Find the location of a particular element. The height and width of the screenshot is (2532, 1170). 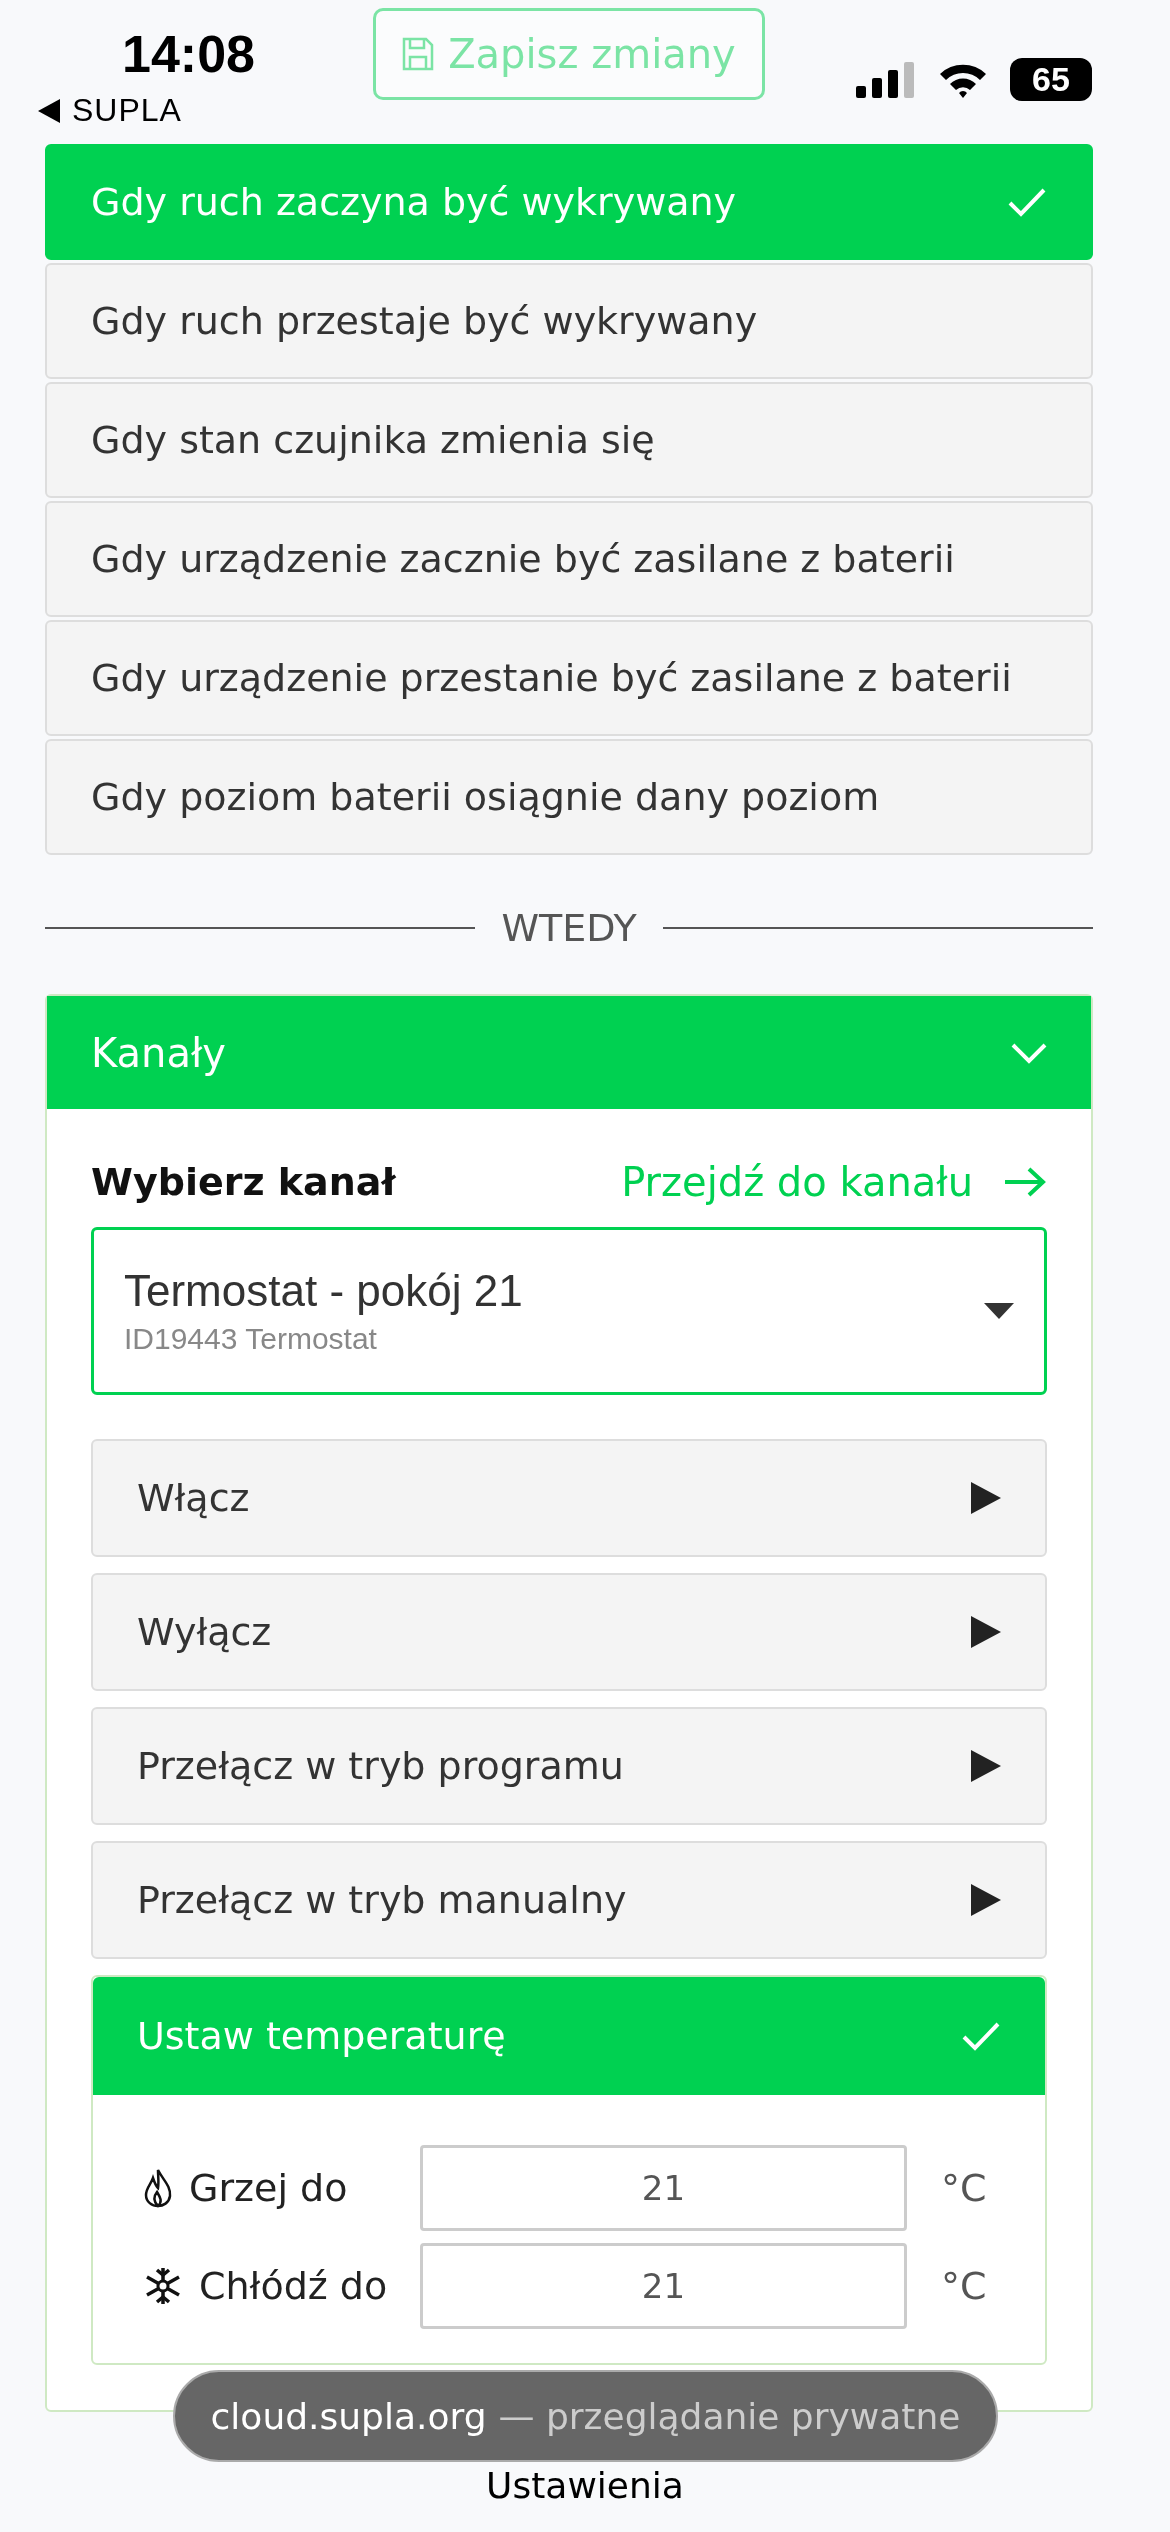

channel-select: Termostat - pokój 21 ID19443 Termostat is located at coordinates (569, 1311).